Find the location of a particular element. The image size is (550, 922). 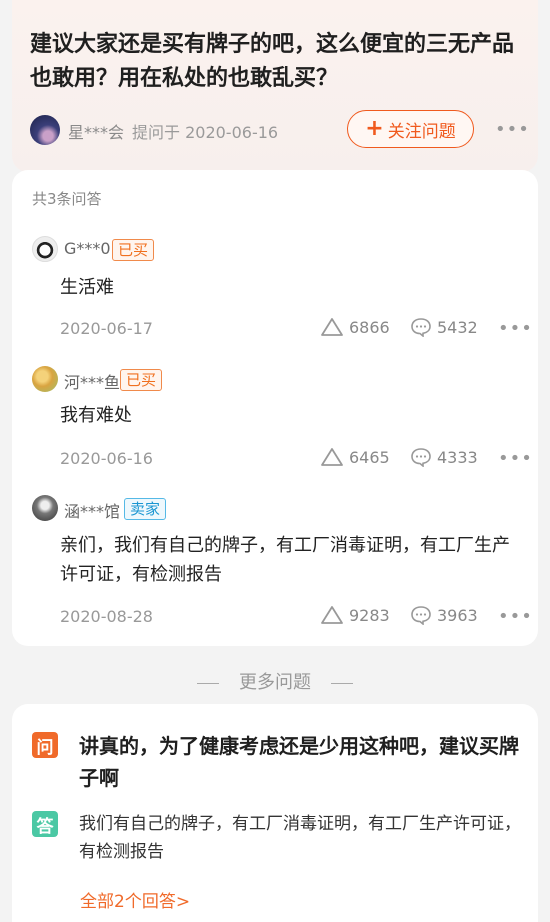

comment-count: 4333 is located at coordinates (457, 457).